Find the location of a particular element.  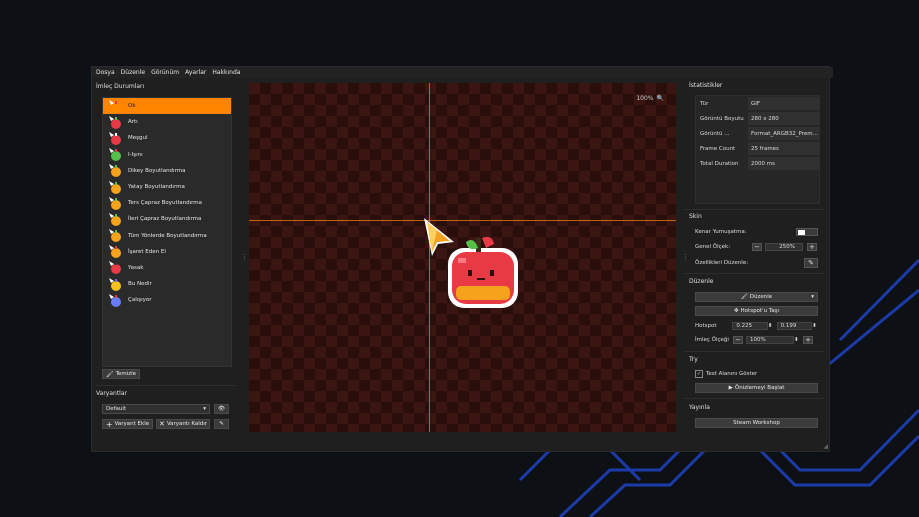

cursor-scale-decrease-button: − is located at coordinates (738, 340).